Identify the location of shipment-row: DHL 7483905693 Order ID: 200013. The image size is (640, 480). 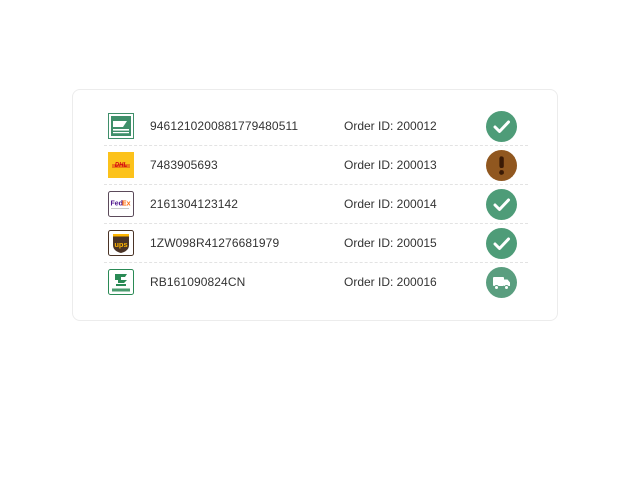
(316, 165).